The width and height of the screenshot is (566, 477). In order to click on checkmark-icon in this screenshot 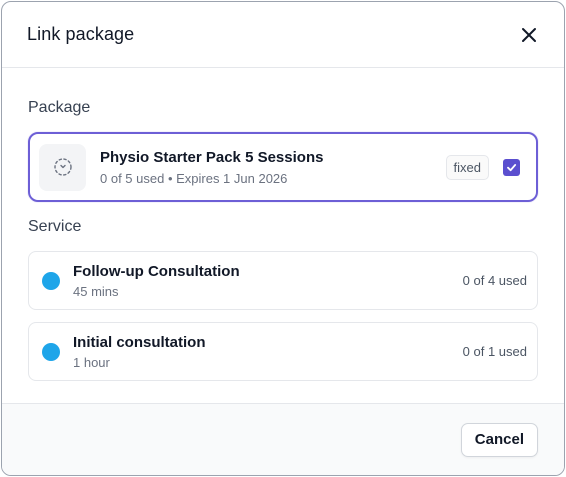, I will do `click(512, 167)`.